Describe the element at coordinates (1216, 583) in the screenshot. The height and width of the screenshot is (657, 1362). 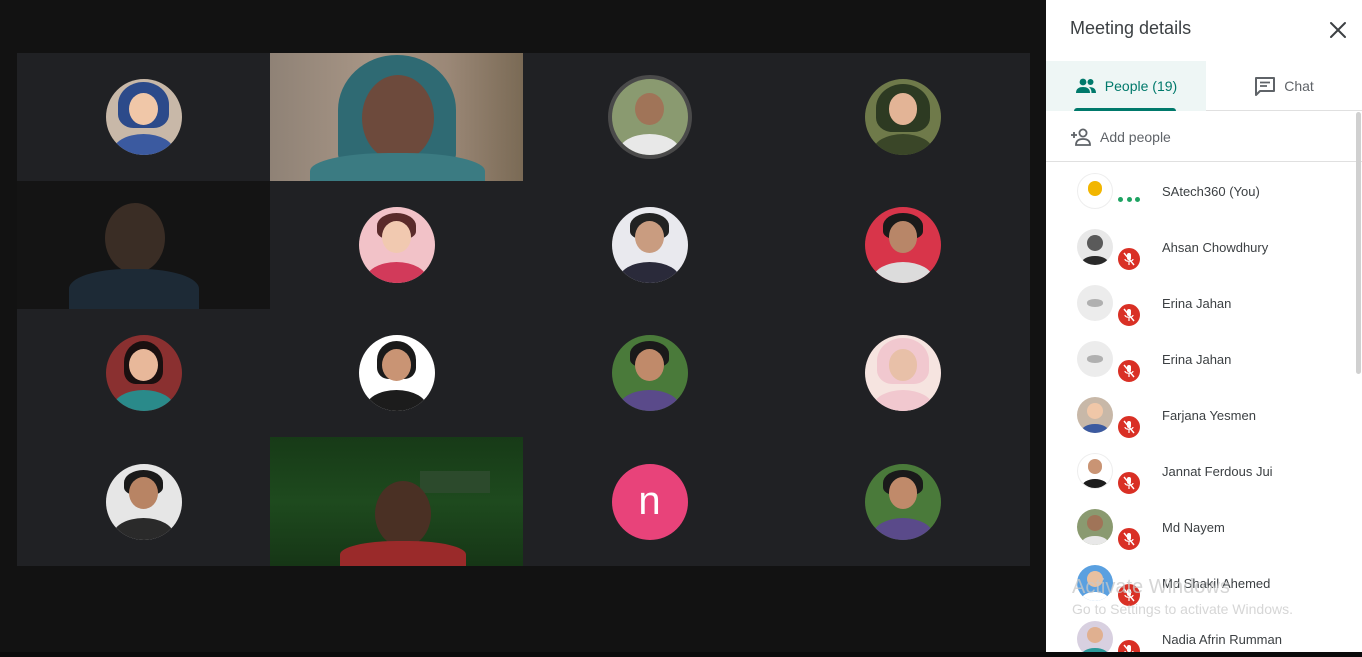
I see `participant-name: Md Shakil Ahemed` at that location.